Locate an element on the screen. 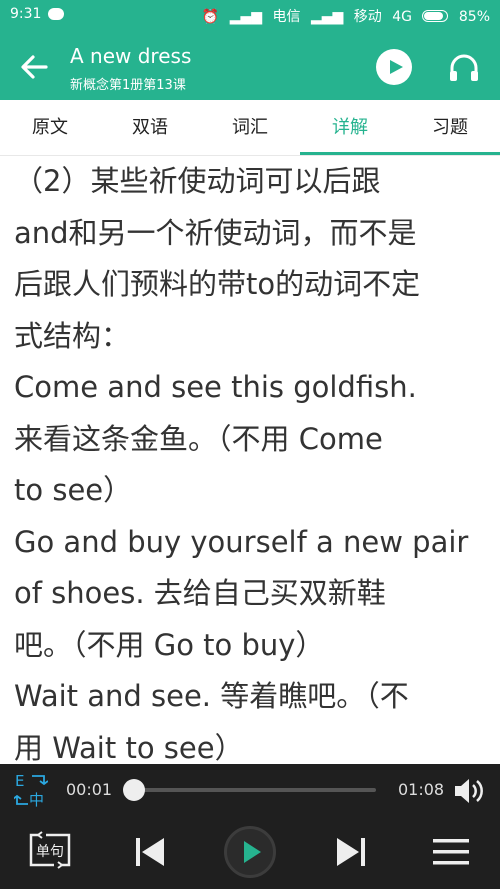 Image resolution: width=500 pixels, height=889 pixels. content-line: Come and see this goldfish. is located at coordinates (215, 387).